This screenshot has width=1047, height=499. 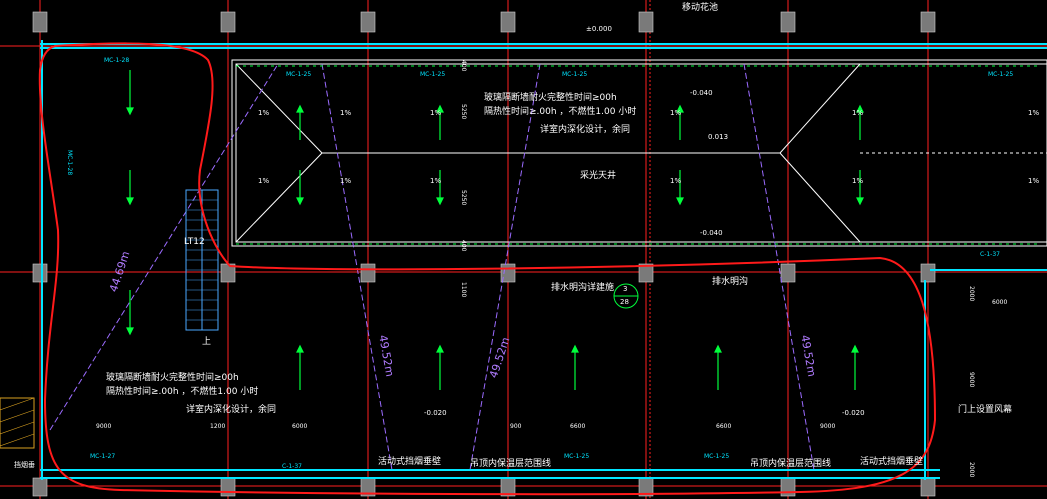 I want to click on section-number: 3, so click(x=625, y=289).